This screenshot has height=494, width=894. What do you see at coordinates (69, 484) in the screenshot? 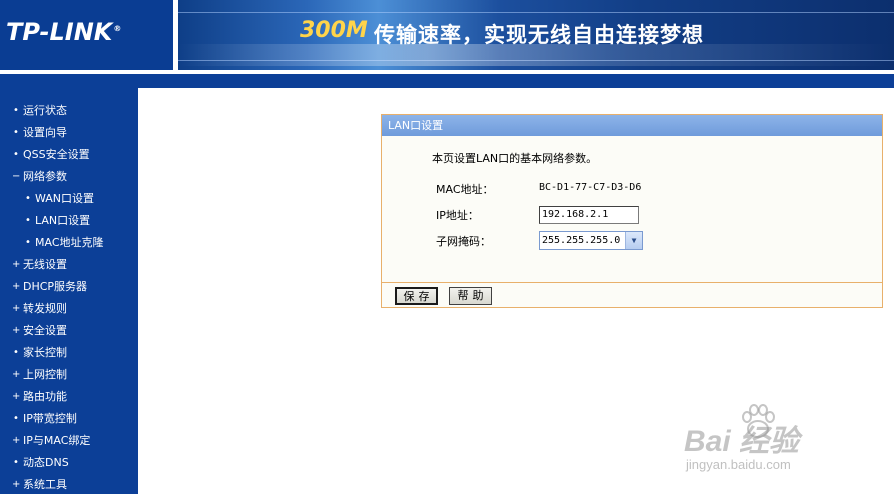
I see `sidebar-item-system-tools: + 系统工具` at bounding box center [69, 484].